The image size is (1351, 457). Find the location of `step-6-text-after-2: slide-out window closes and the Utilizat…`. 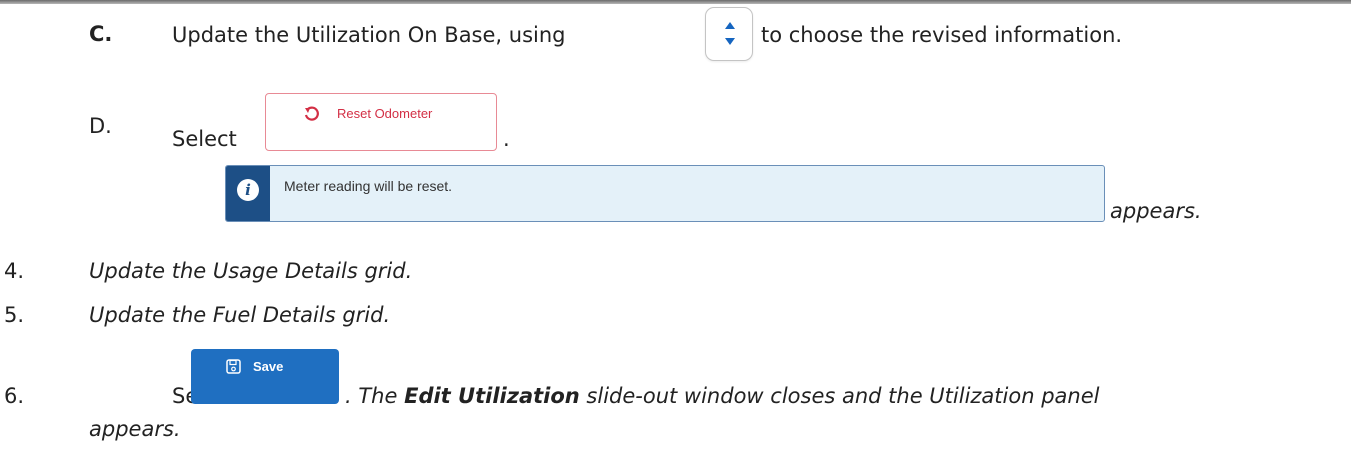

step-6-text-after-2: slide-out window closes and the Utilizat… is located at coordinates (843, 396).